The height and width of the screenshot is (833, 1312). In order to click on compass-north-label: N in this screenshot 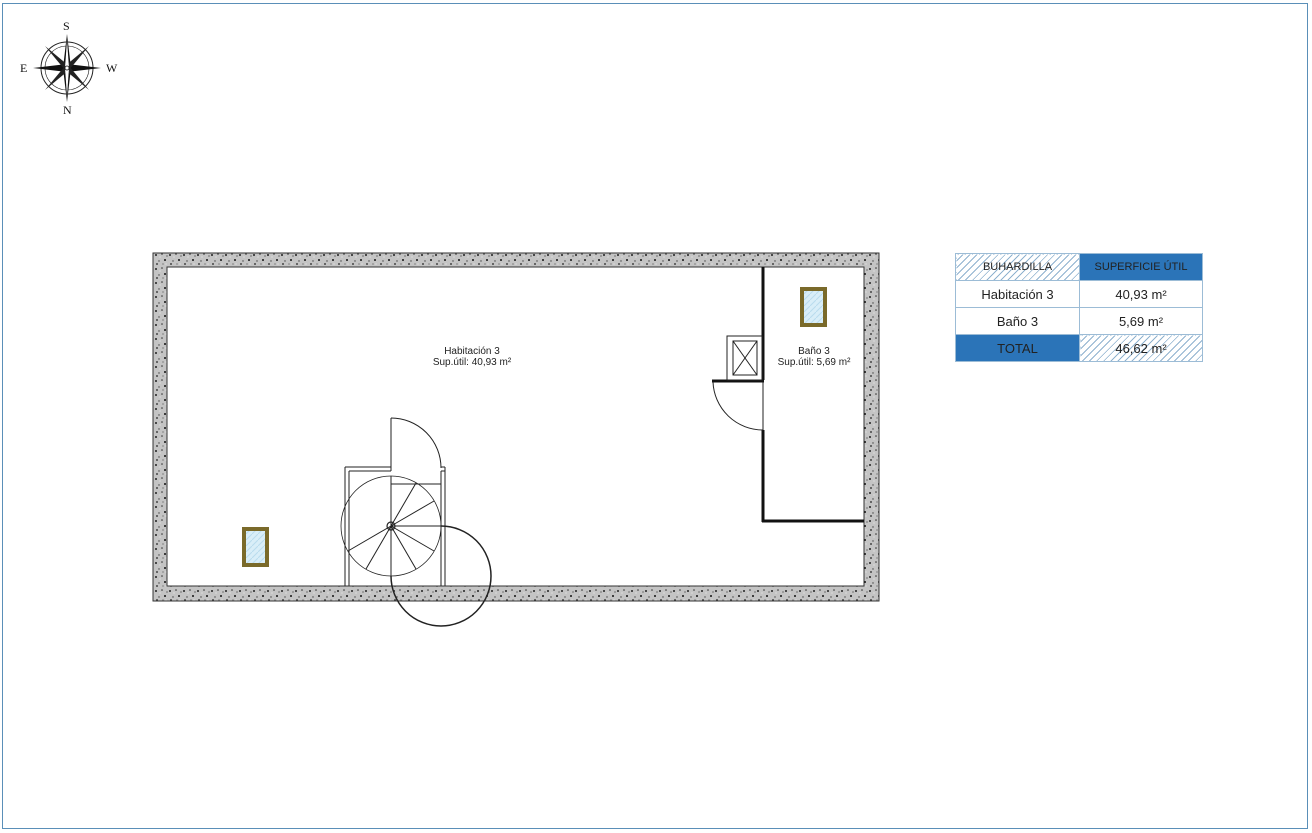, I will do `click(67, 110)`.